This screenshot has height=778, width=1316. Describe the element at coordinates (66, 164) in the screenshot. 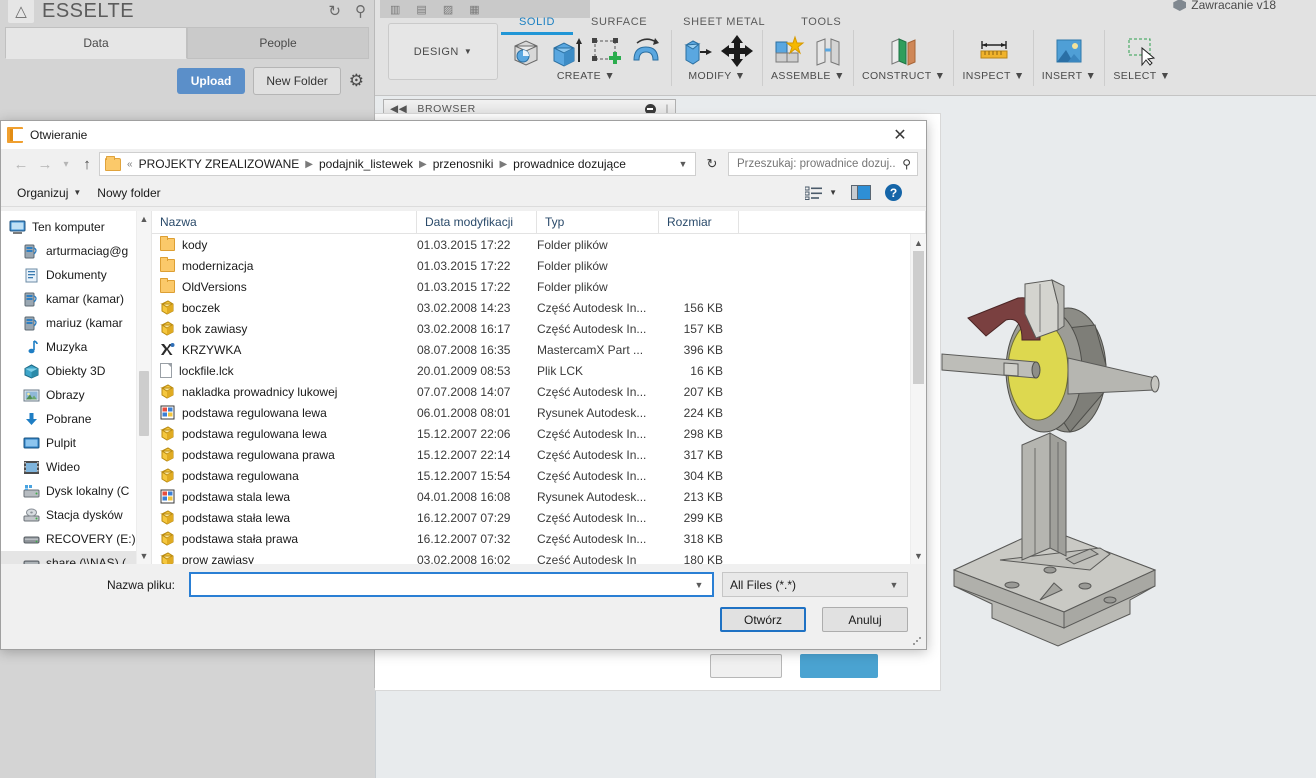

I see `recent-locations-icon: ▾` at that location.